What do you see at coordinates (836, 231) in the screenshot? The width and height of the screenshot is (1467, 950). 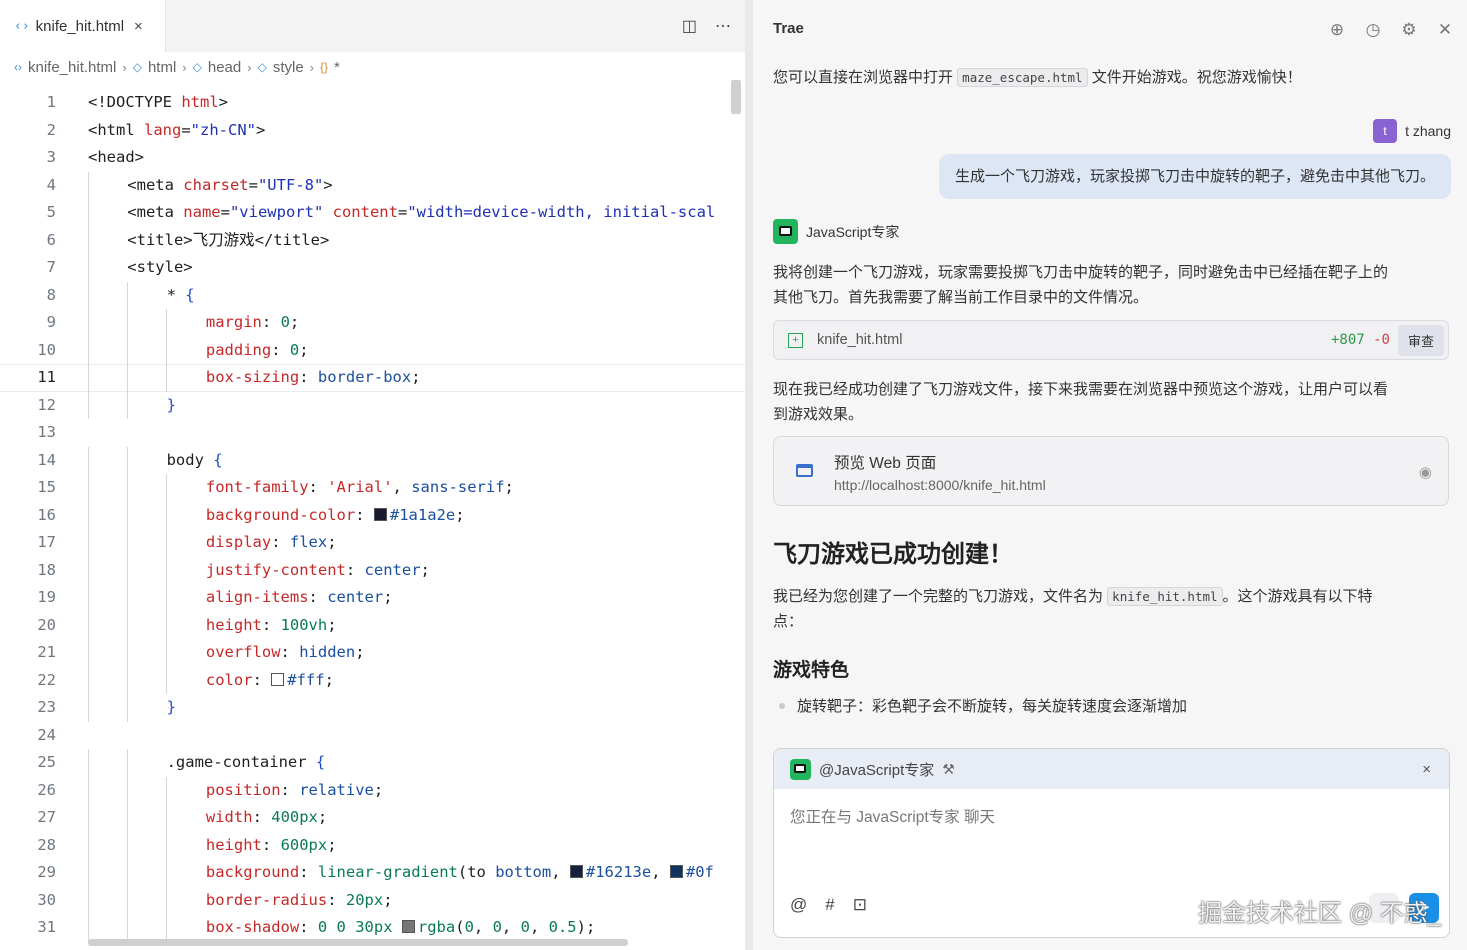 I see `agent-header: JavaScript专家` at bounding box center [836, 231].